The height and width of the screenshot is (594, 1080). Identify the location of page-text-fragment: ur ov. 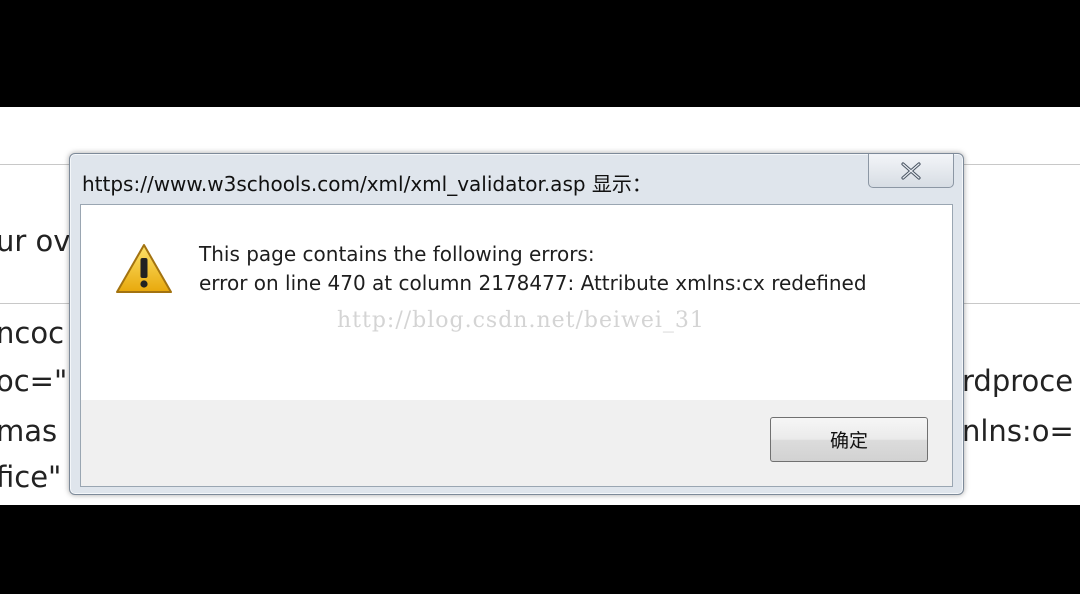
(35, 241).